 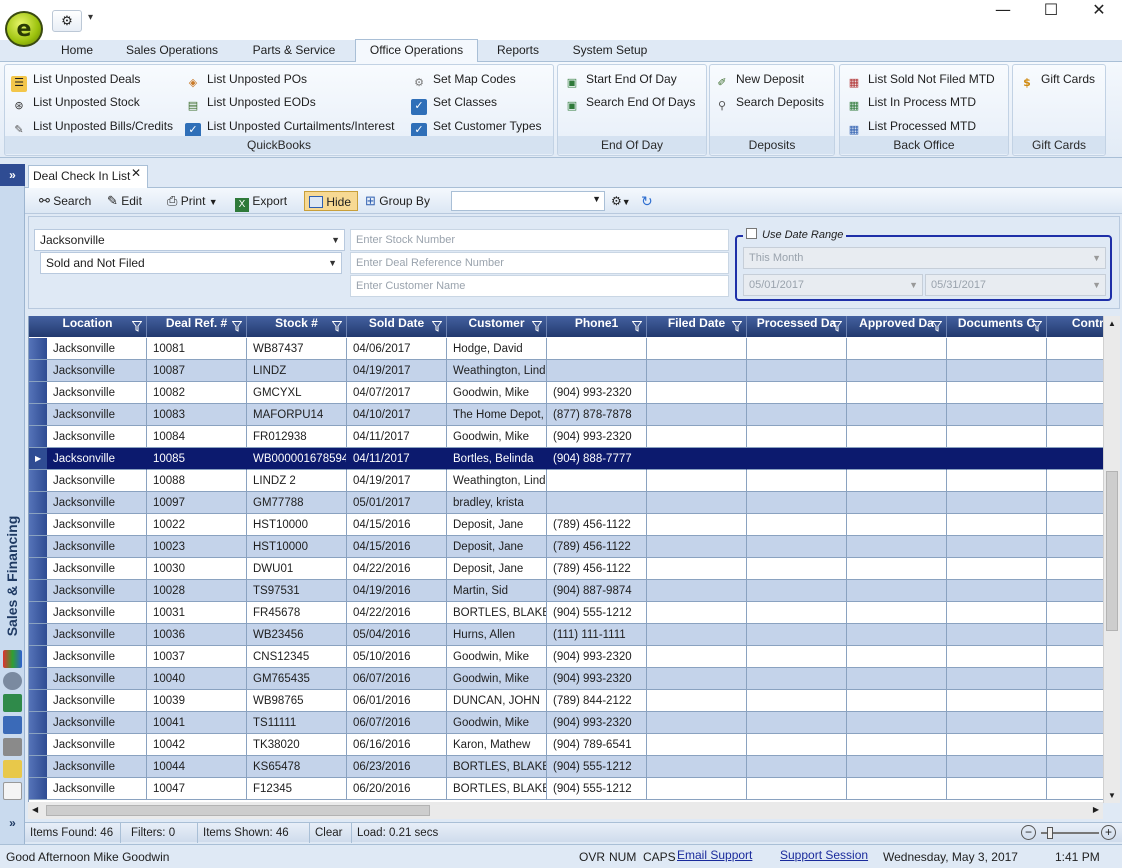 What do you see at coordinates (416, 51) in the screenshot?
I see `tab-office-operations: Office Operations` at bounding box center [416, 51].